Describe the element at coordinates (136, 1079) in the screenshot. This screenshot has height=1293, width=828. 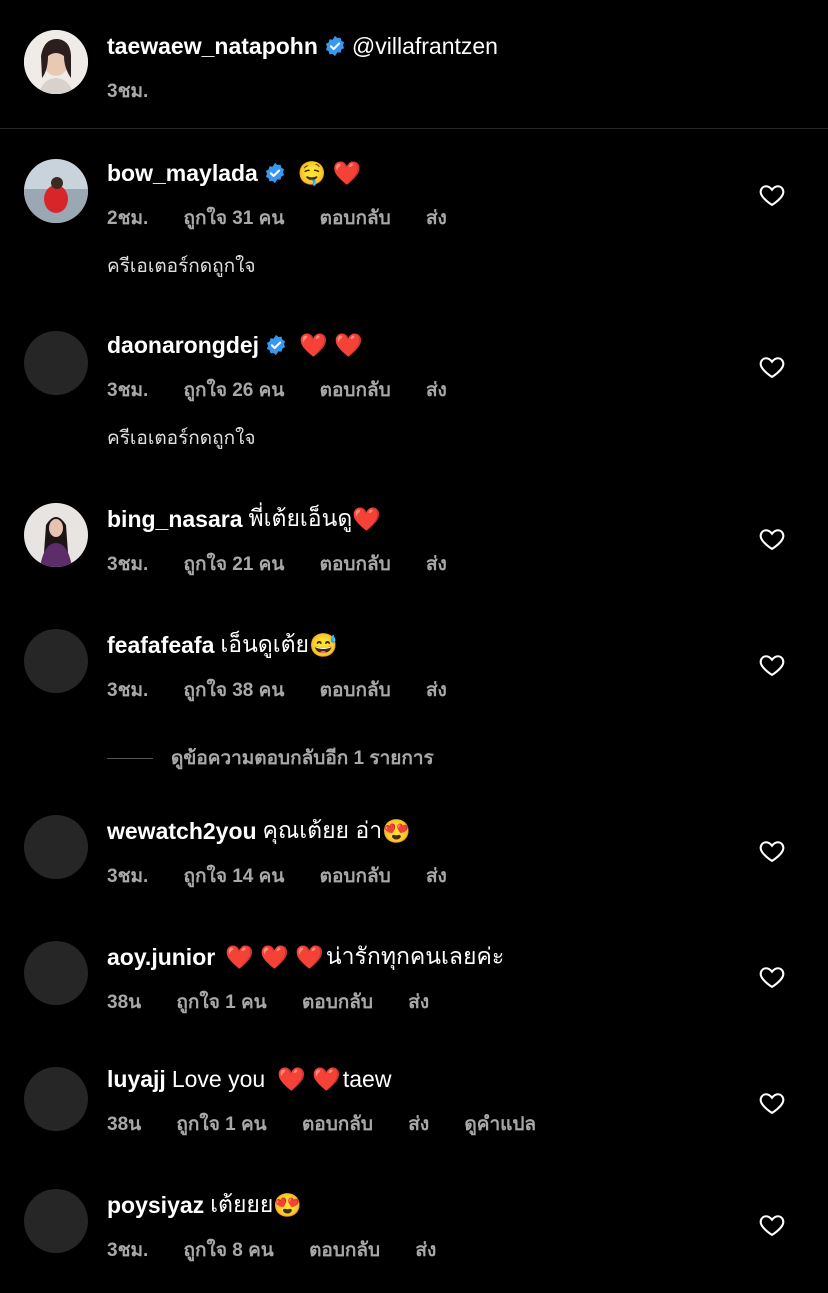
I see `comment-username: luyajj` at that location.